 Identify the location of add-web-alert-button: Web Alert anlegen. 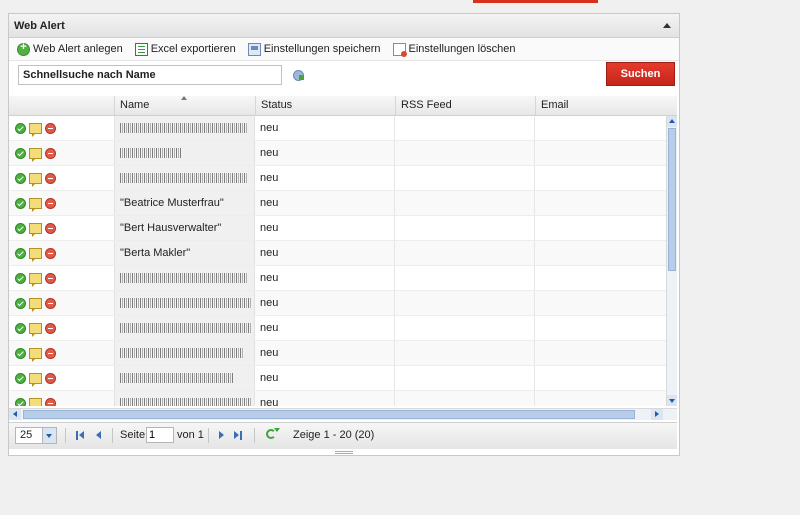
(70, 48).